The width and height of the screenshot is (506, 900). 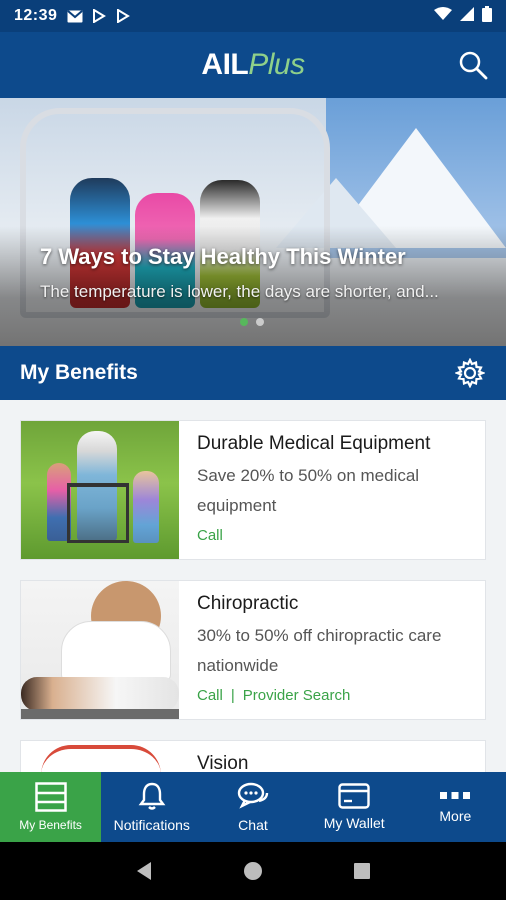 I want to click on bell-icon, so click(x=152, y=796).